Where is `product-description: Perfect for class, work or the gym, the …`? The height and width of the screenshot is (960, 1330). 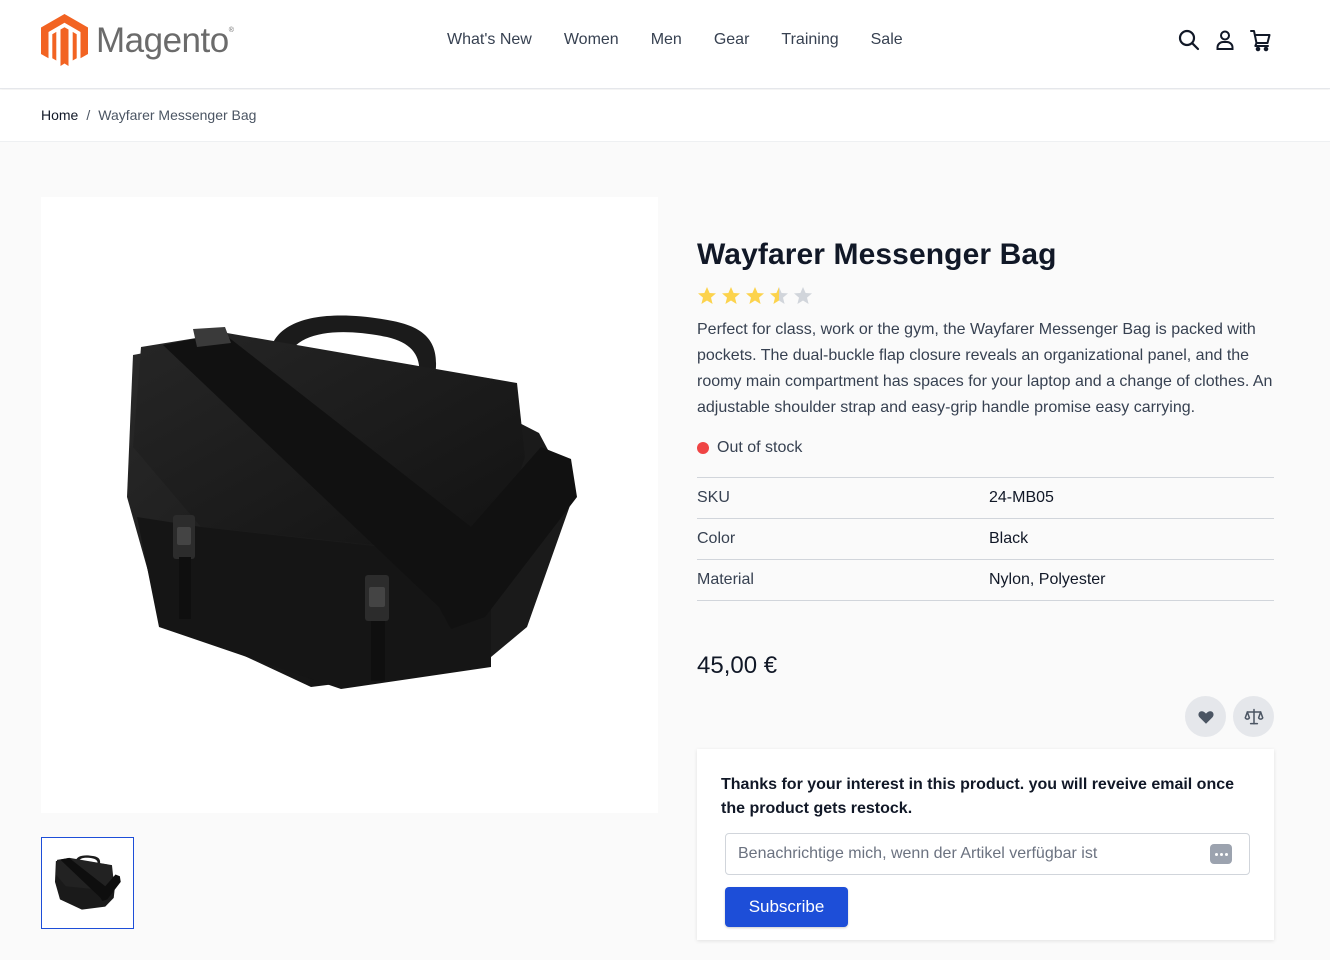
product-description: Perfect for class, work or the gym, the … is located at coordinates (985, 368).